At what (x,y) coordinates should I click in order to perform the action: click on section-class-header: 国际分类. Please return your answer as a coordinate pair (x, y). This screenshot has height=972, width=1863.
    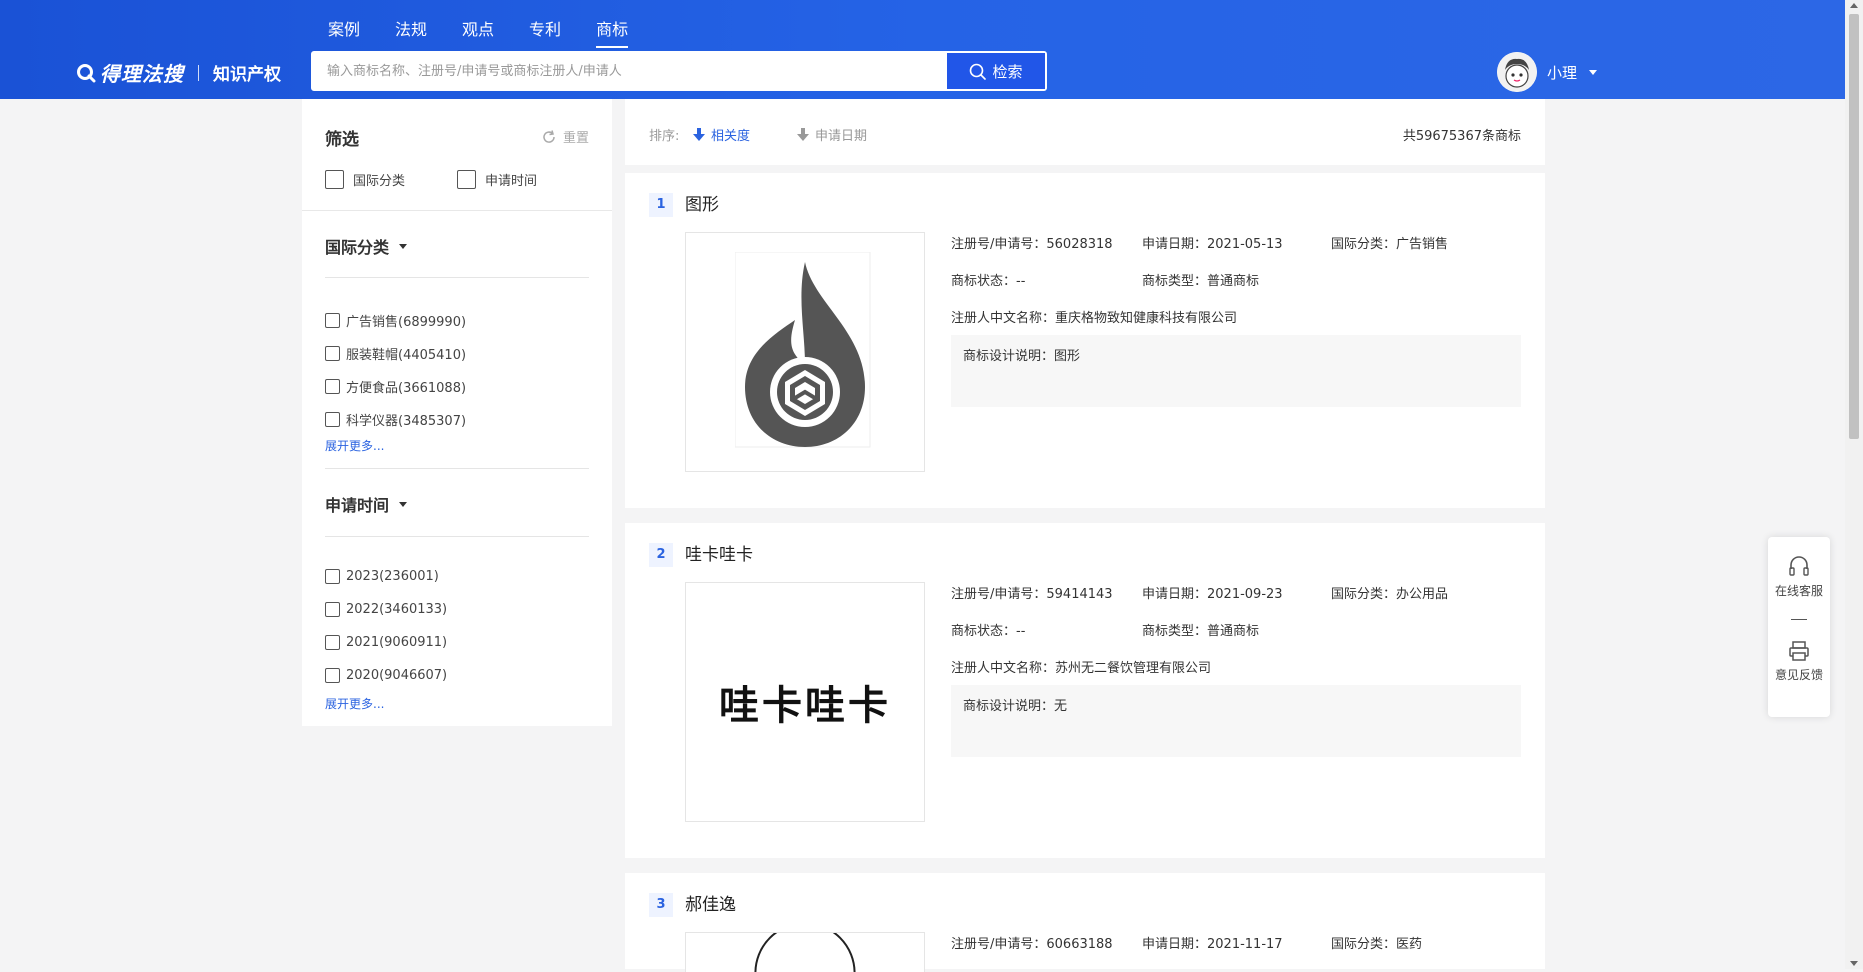
    Looking at the image, I should click on (366, 246).